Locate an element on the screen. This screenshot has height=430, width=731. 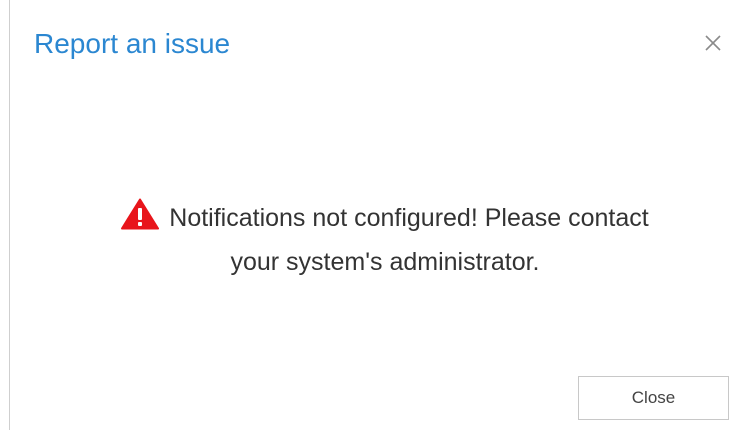
dialog-title: Report an issue is located at coordinates (132, 43).